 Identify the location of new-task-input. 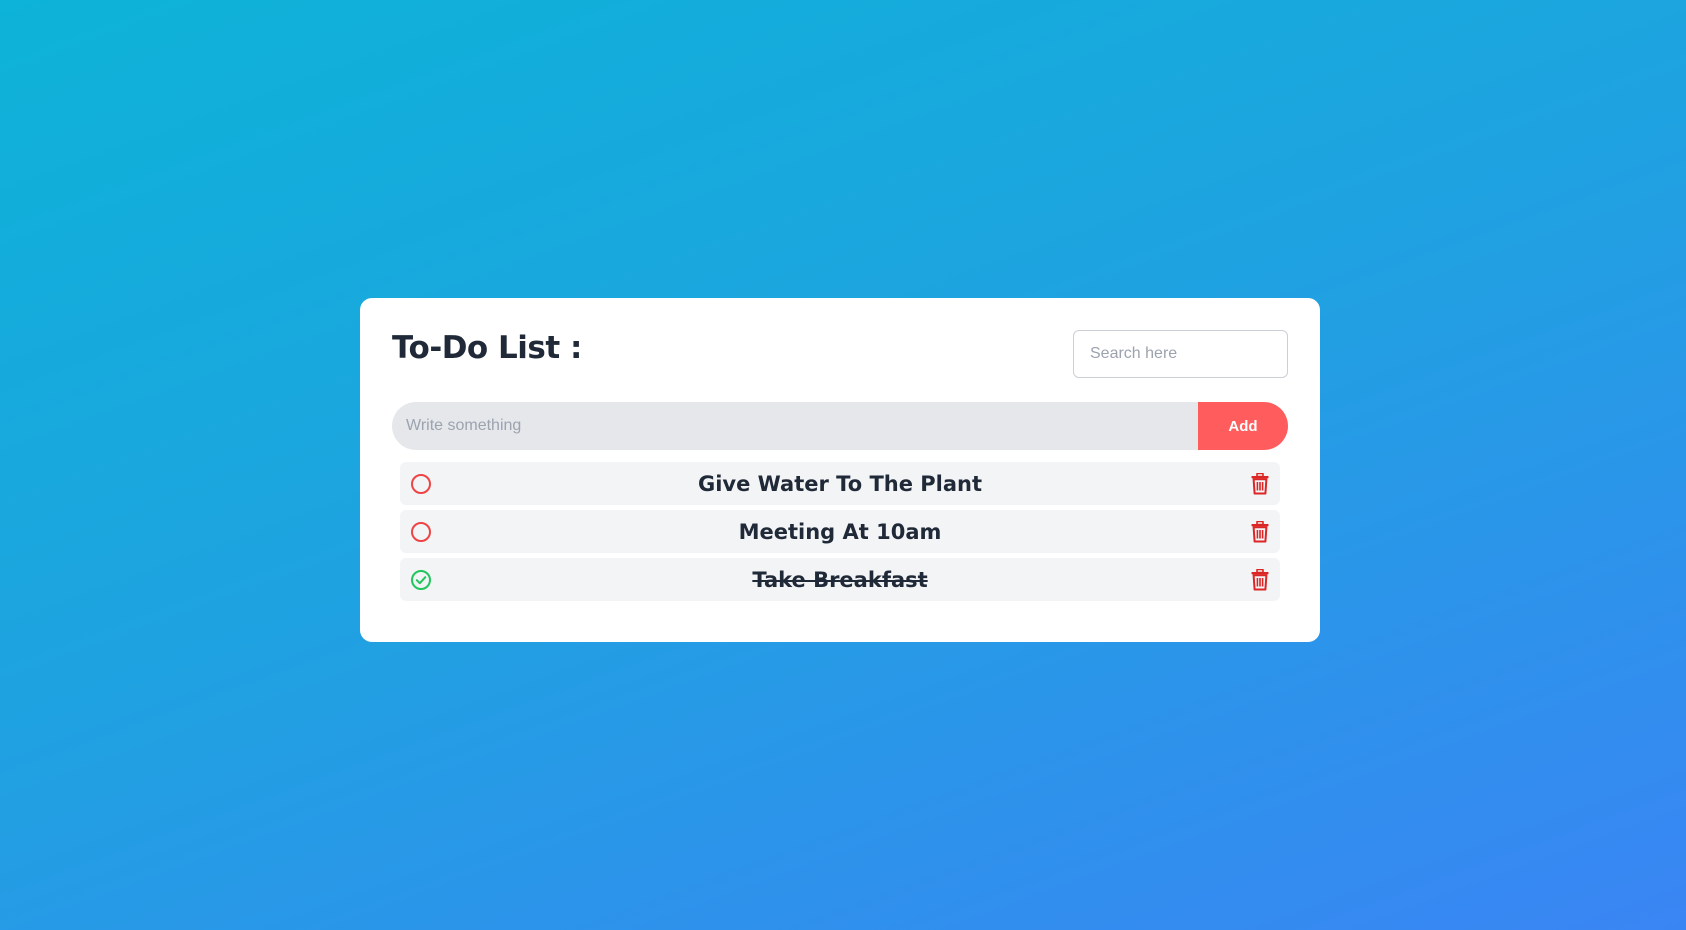
(795, 426).